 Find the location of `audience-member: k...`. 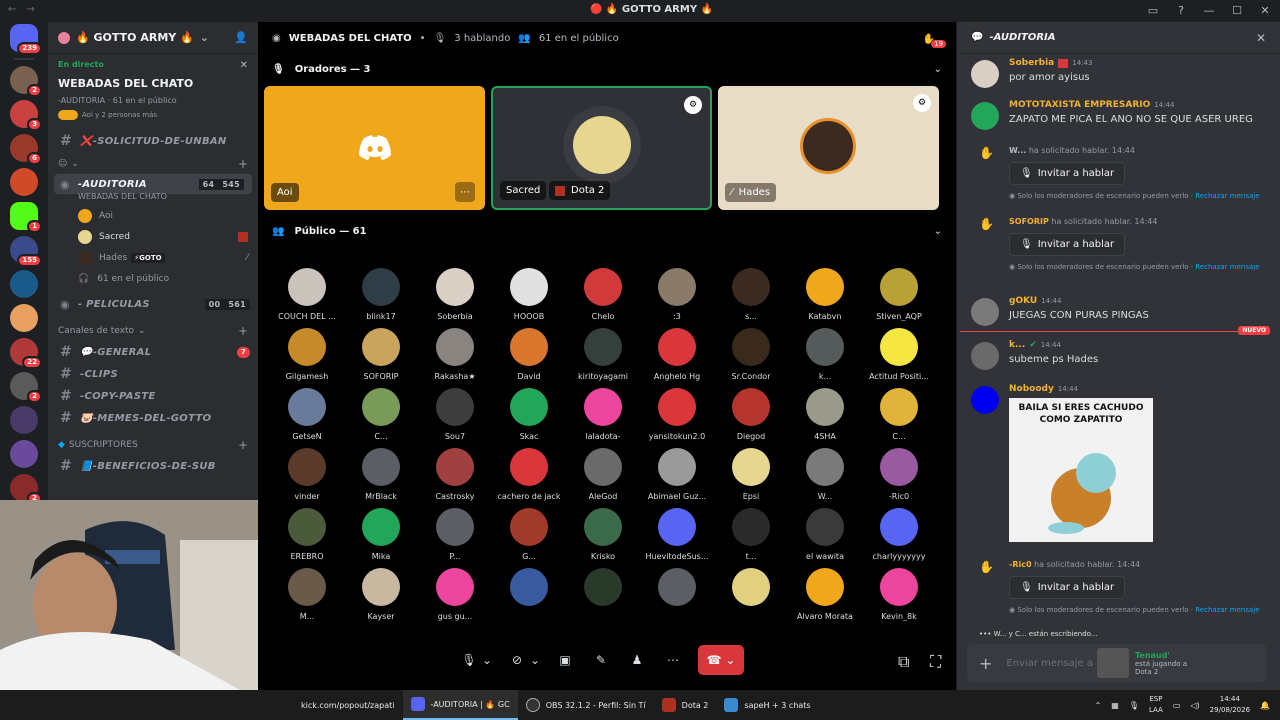

audience-member: k... is located at coordinates (825, 354).